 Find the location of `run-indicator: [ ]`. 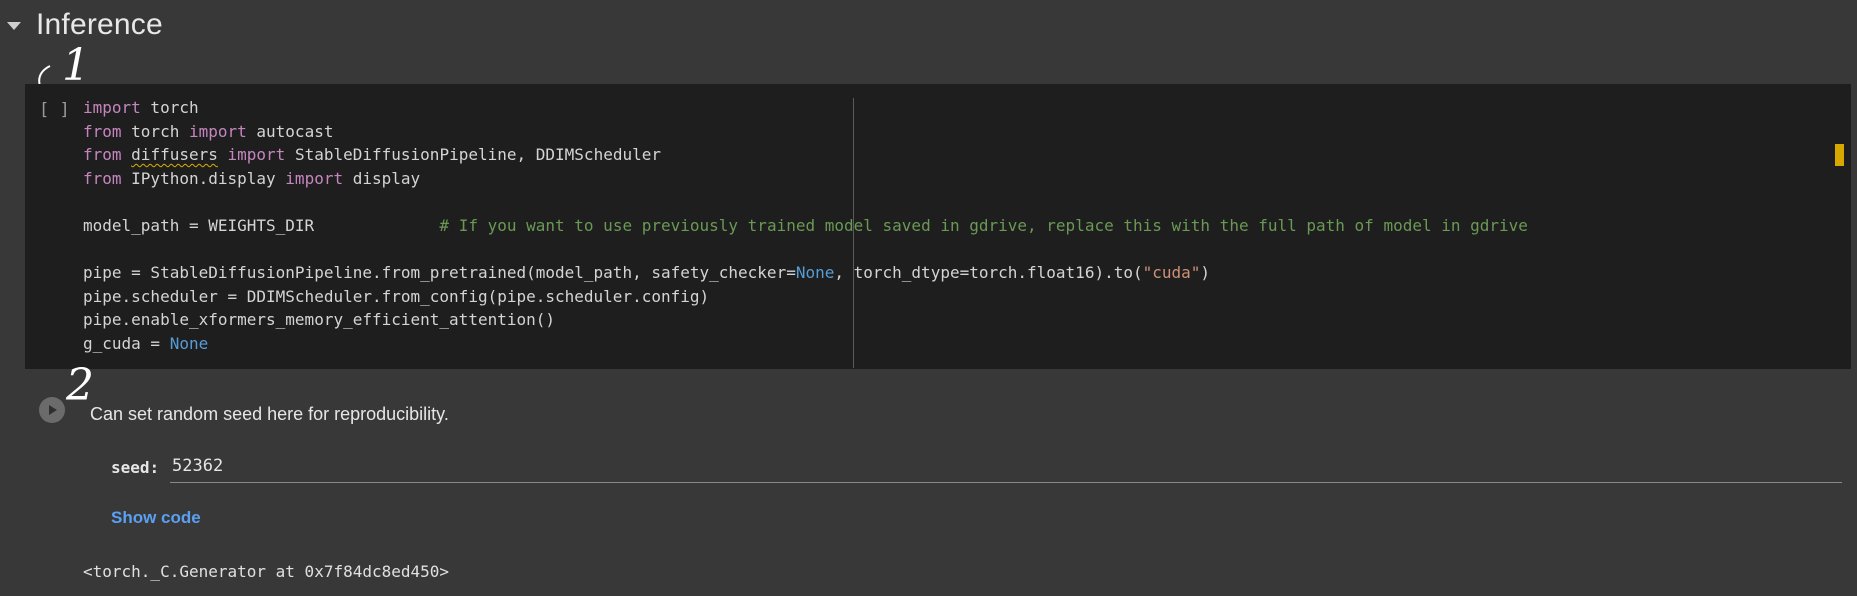

run-indicator: [ ] is located at coordinates (54, 110).